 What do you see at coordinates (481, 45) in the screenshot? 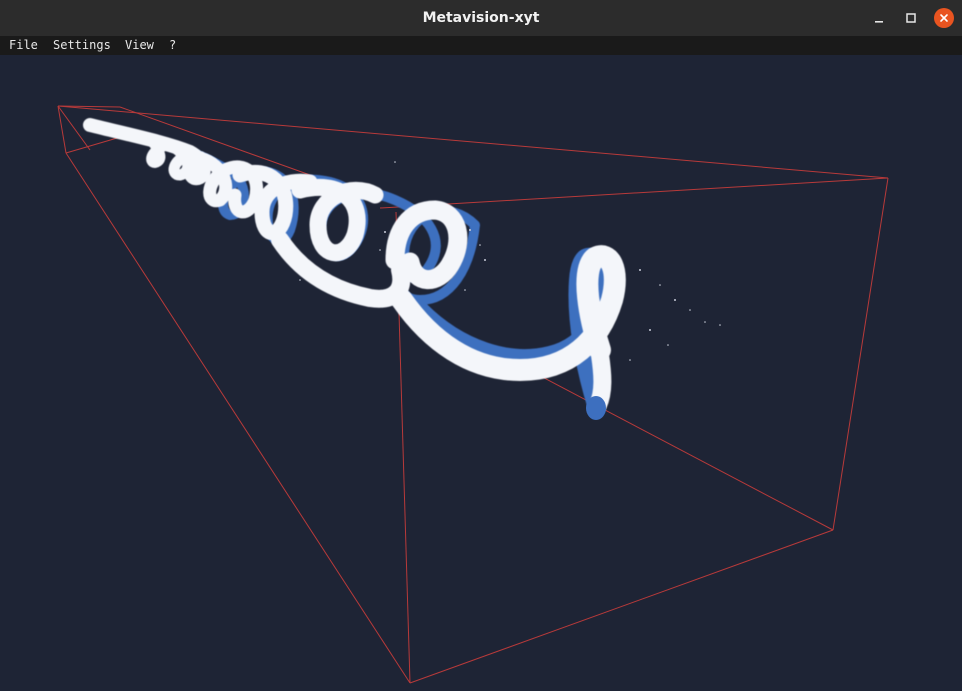
I see `menu-bar: File Settings View ?` at bounding box center [481, 45].